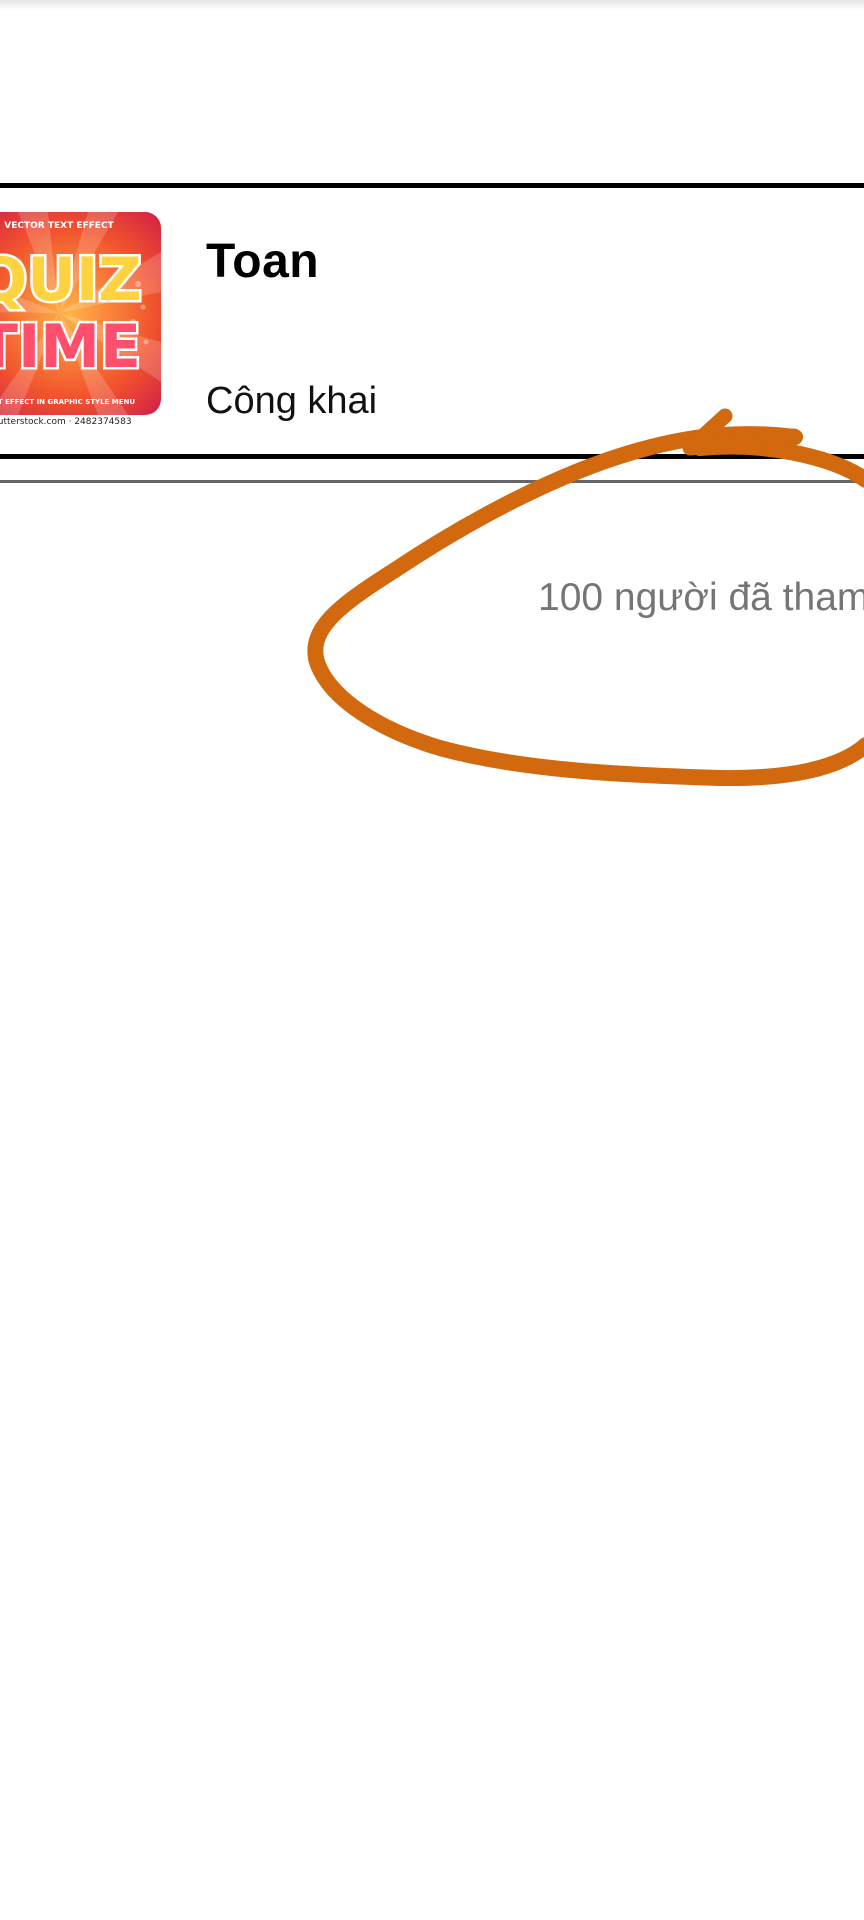  Describe the element at coordinates (432, 5) in the screenshot. I see `top-bar-shadow` at that location.